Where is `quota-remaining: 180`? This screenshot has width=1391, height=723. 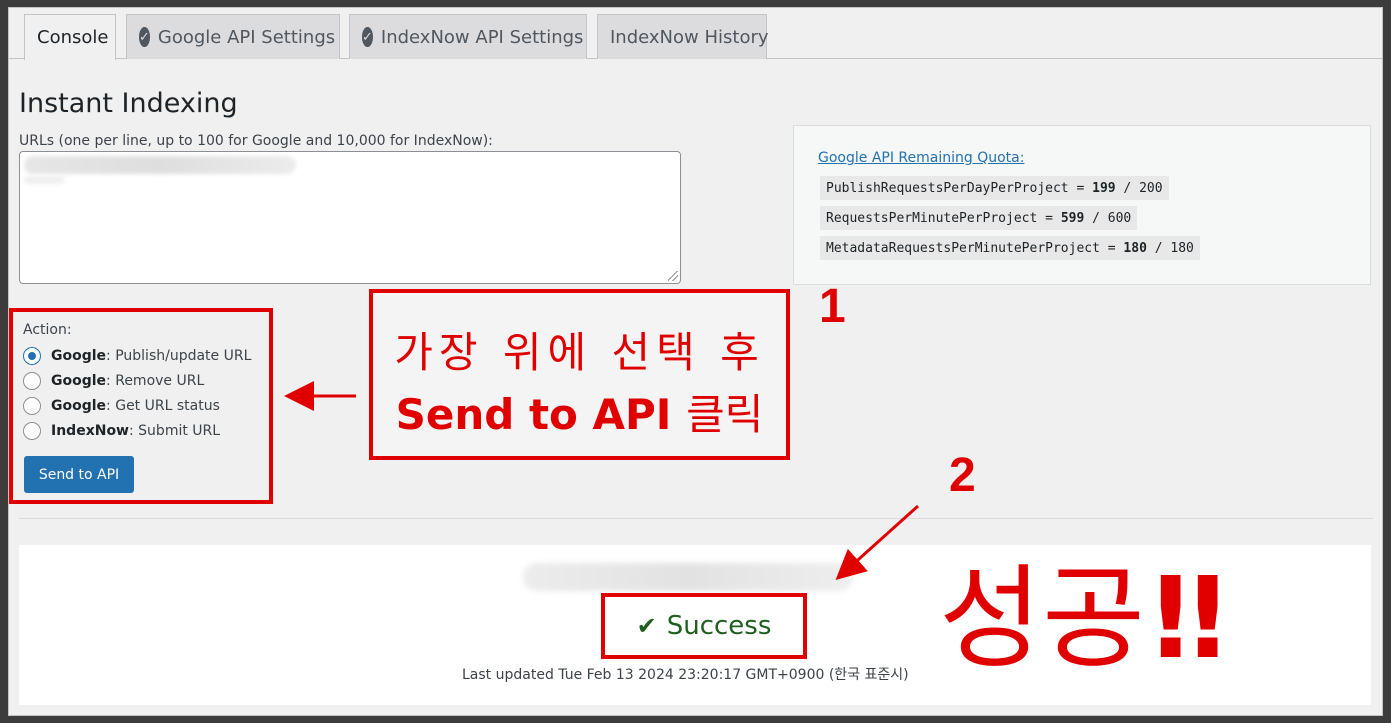
quota-remaining: 180 is located at coordinates (1135, 248).